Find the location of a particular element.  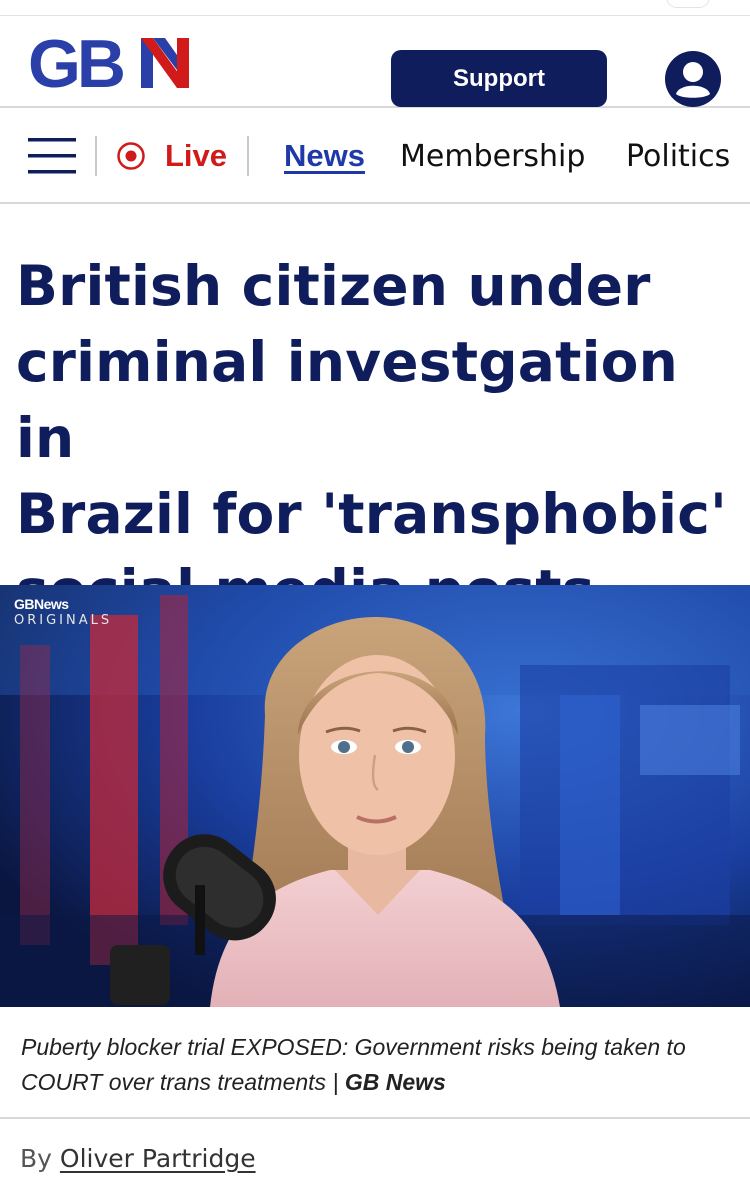

badge-subtitle: ORIGINALS is located at coordinates (63, 620).